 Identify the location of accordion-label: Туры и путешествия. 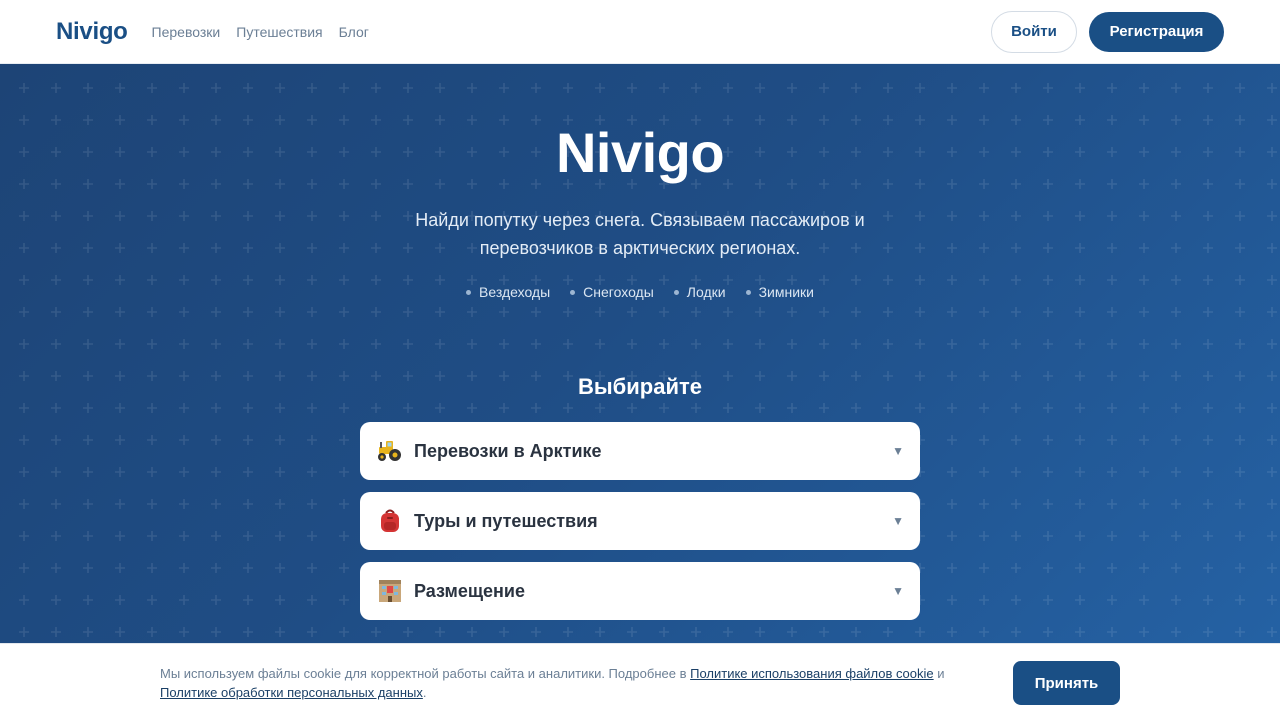
(506, 520).